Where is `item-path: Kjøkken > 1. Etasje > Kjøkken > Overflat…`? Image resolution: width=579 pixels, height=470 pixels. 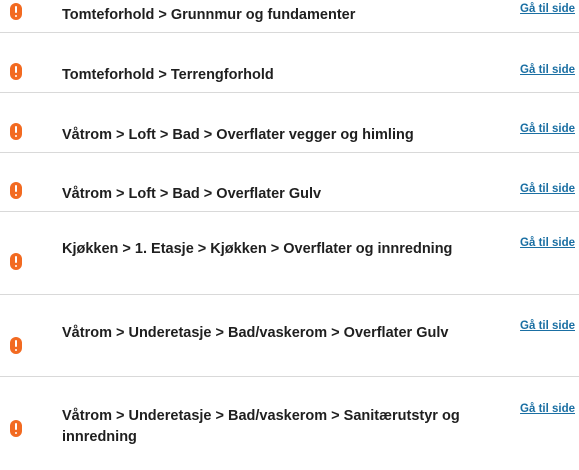 item-path: Kjøkken > 1. Etasje > Kjøkken > Overflat… is located at coordinates (257, 249).